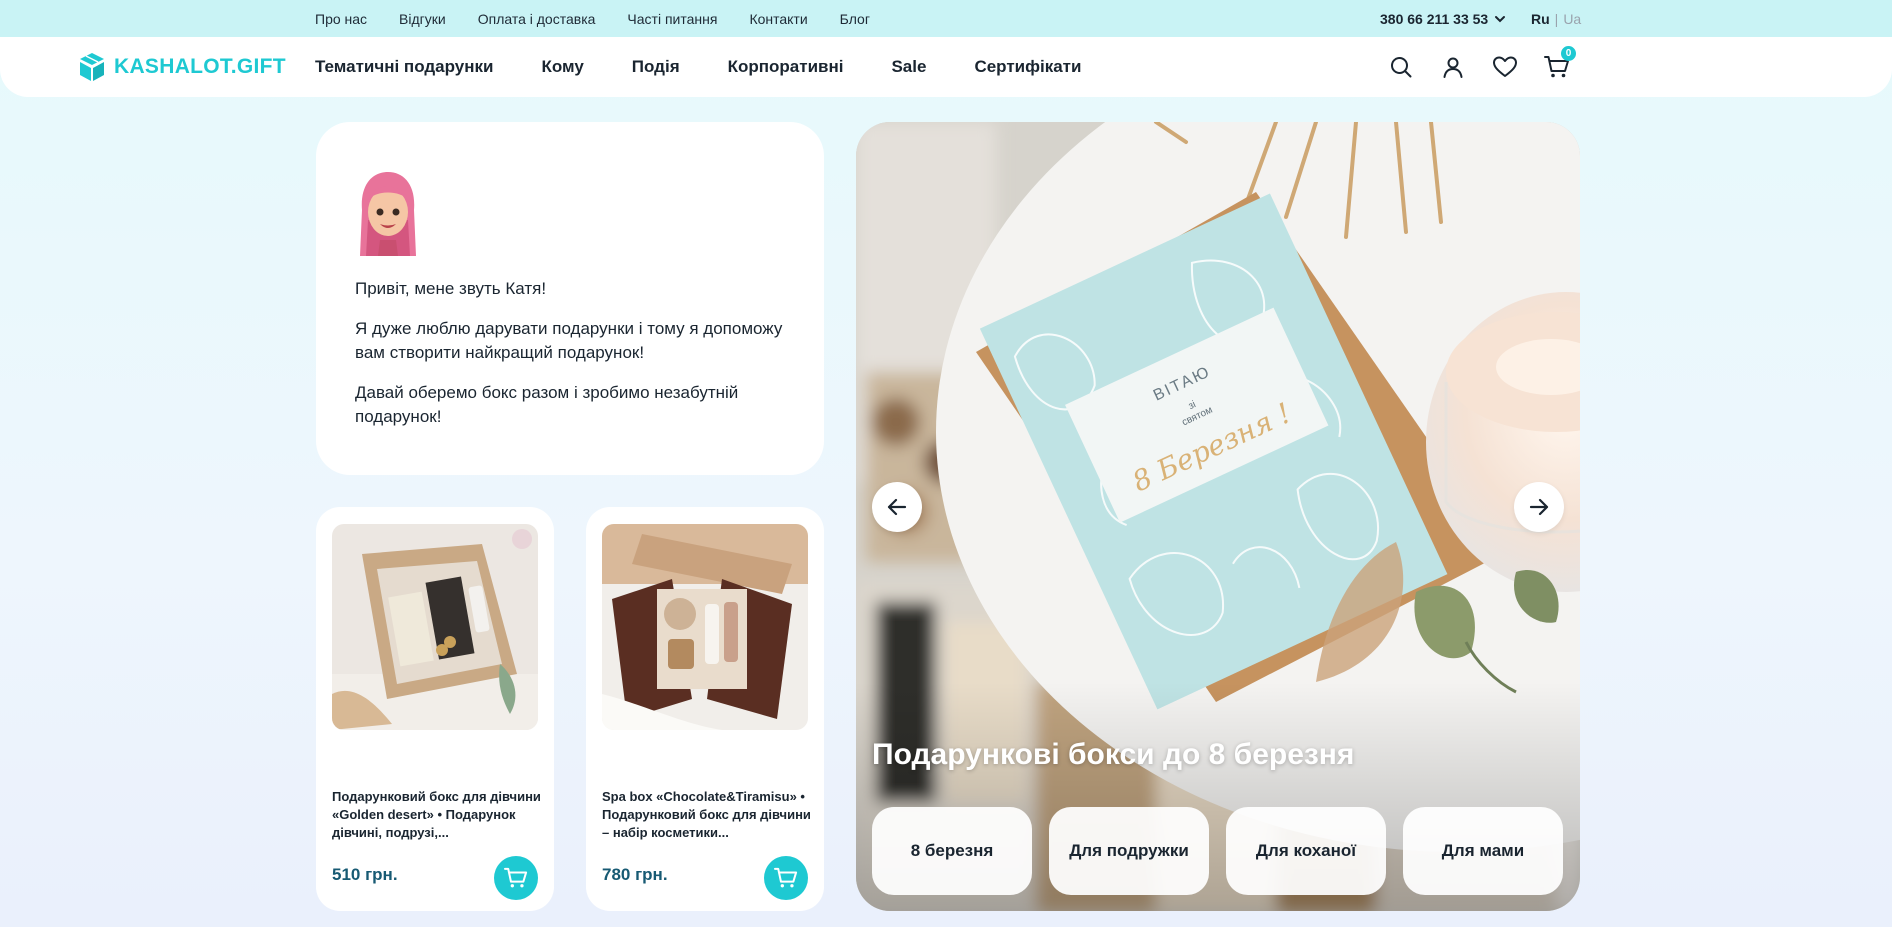 The height and width of the screenshot is (927, 1892). I want to click on top-link-payment-delivery: Оплата і доставка, so click(537, 19).